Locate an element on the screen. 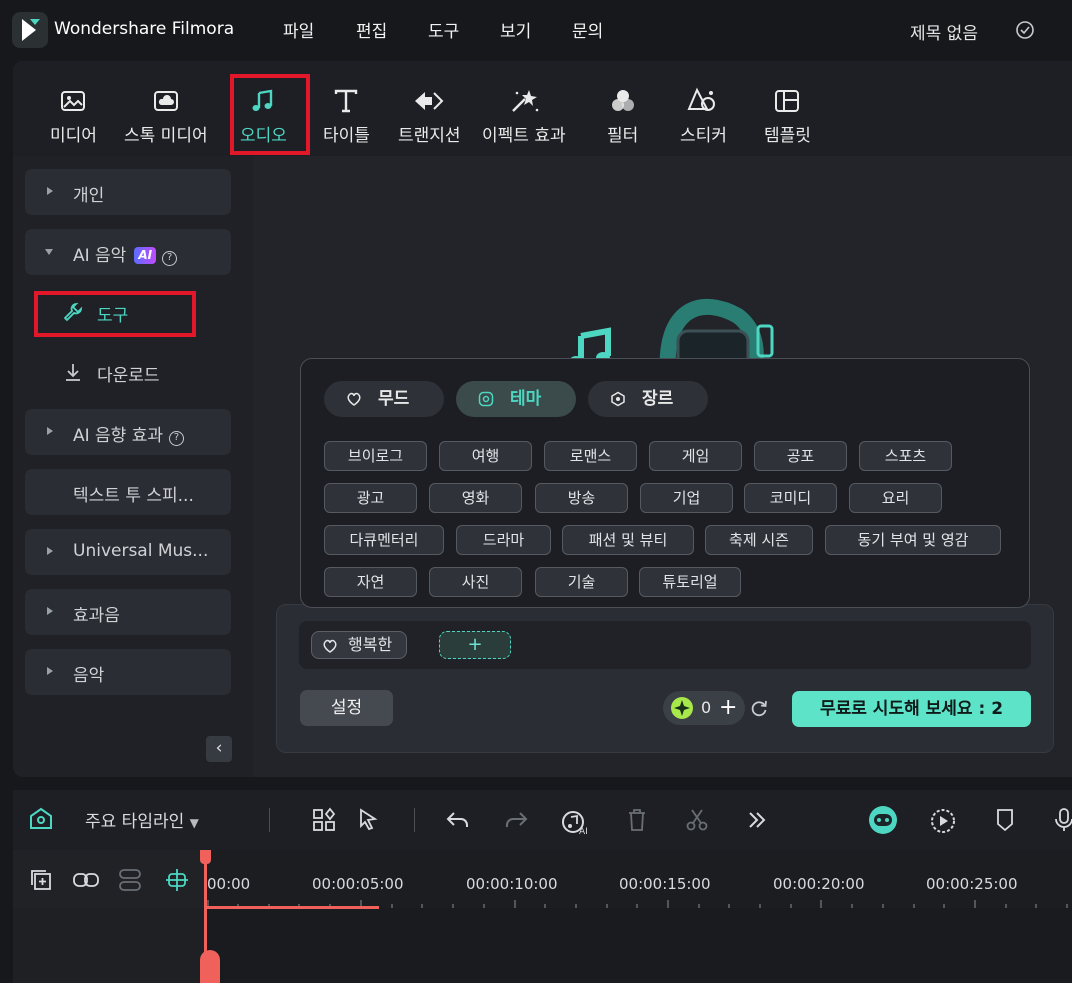 The image size is (1072, 983). tools-highlight is located at coordinates (115, 314).